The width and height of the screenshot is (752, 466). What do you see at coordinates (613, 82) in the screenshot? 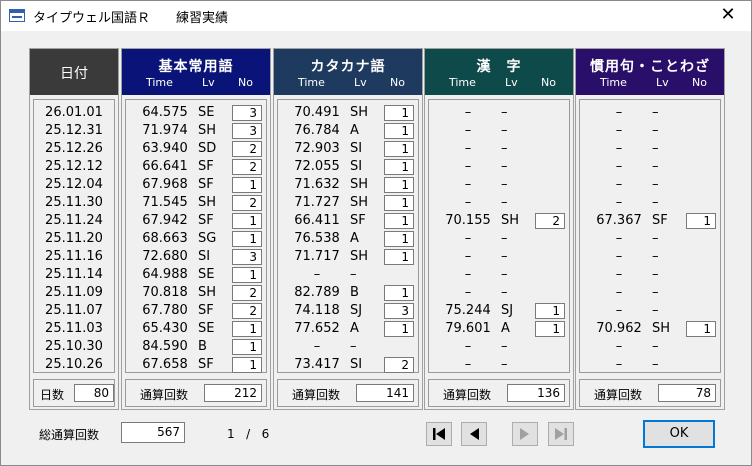
I see `time-subheader: Time` at bounding box center [613, 82].